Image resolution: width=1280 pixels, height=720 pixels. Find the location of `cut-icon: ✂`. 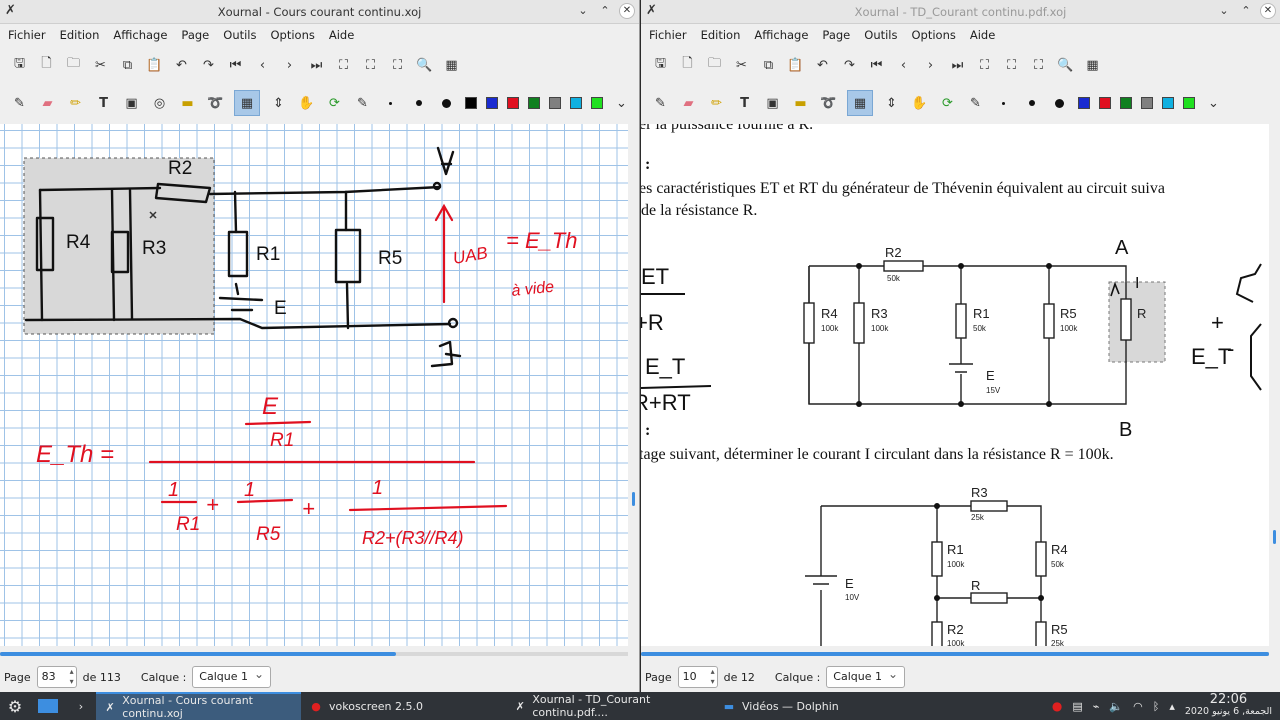

cut-icon: ✂ is located at coordinates (741, 65).